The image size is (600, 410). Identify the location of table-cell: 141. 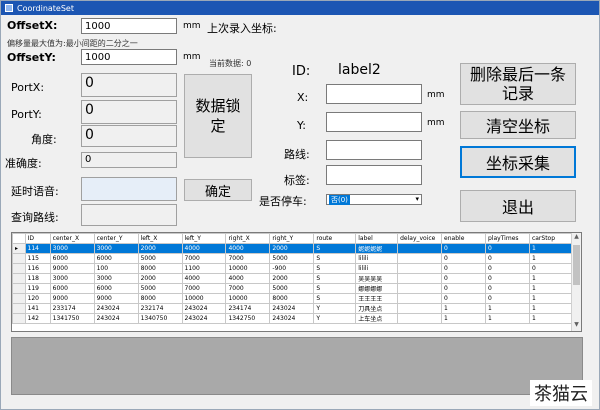
(37, 308).